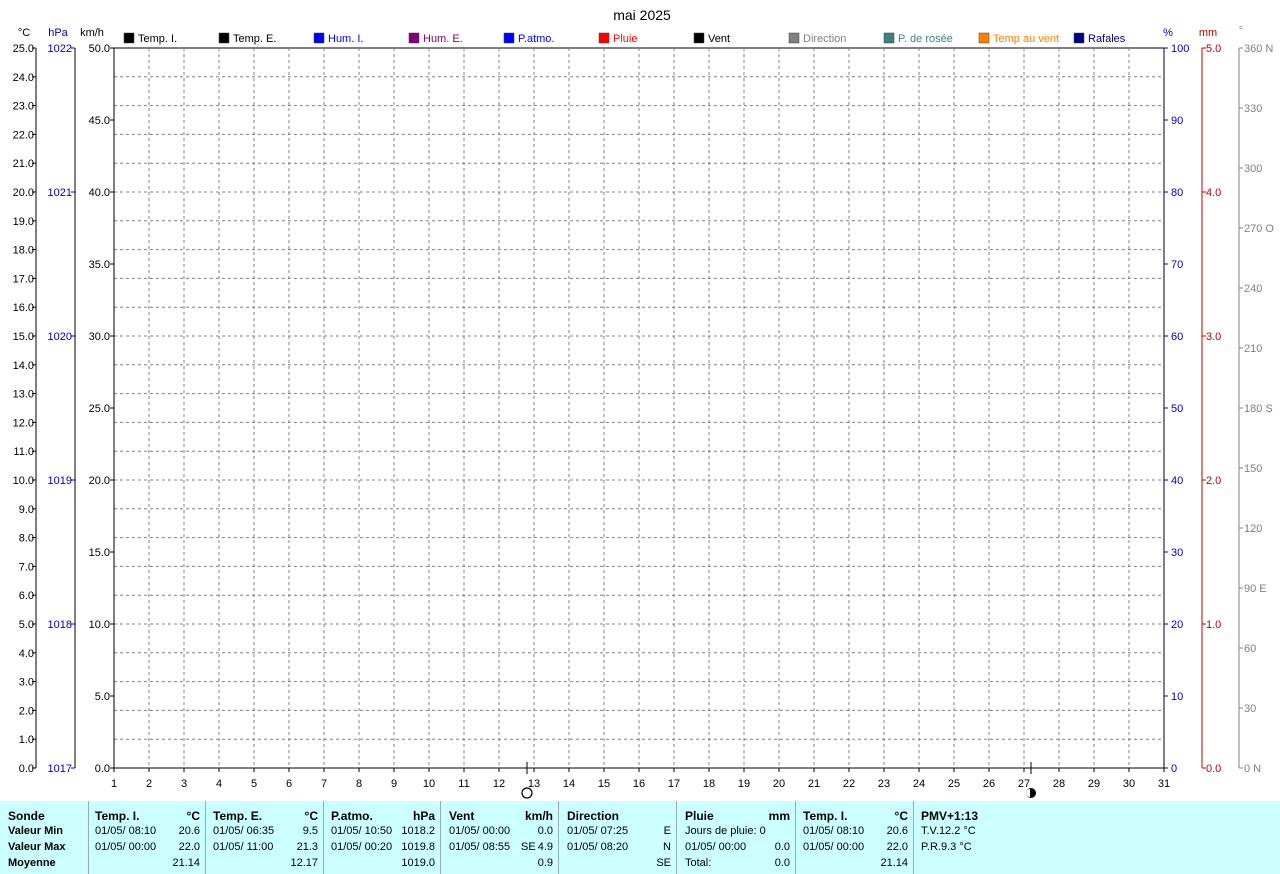  What do you see at coordinates (26, 625) in the screenshot?
I see `temp-axis-tick-label: 5.0` at bounding box center [26, 625].